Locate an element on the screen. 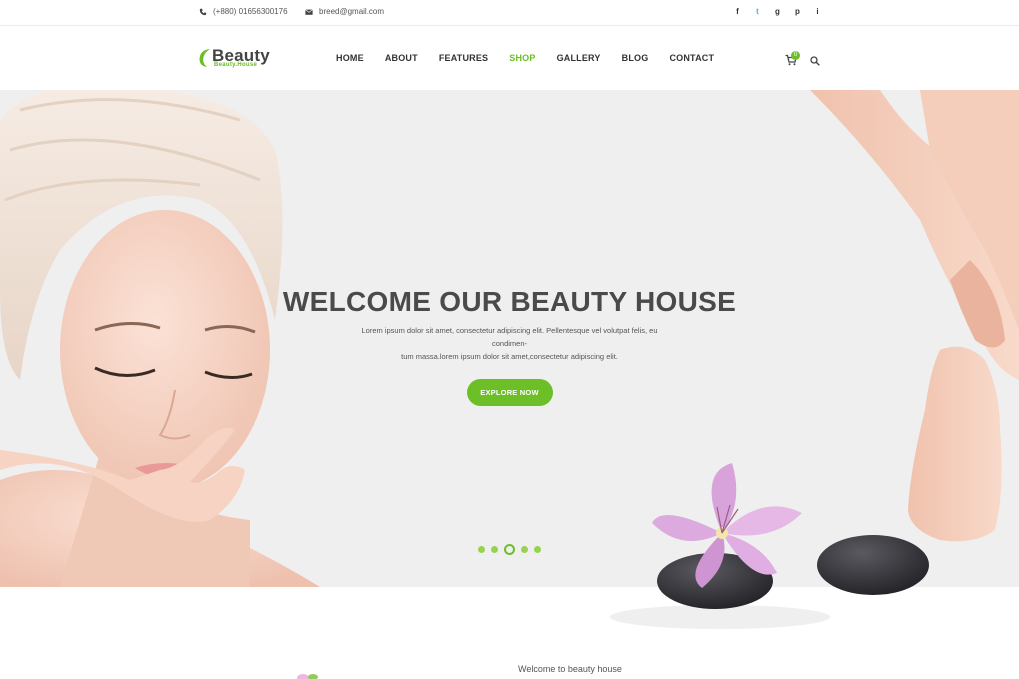  email-address: breed@gmail.com is located at coordinates (352, 11).